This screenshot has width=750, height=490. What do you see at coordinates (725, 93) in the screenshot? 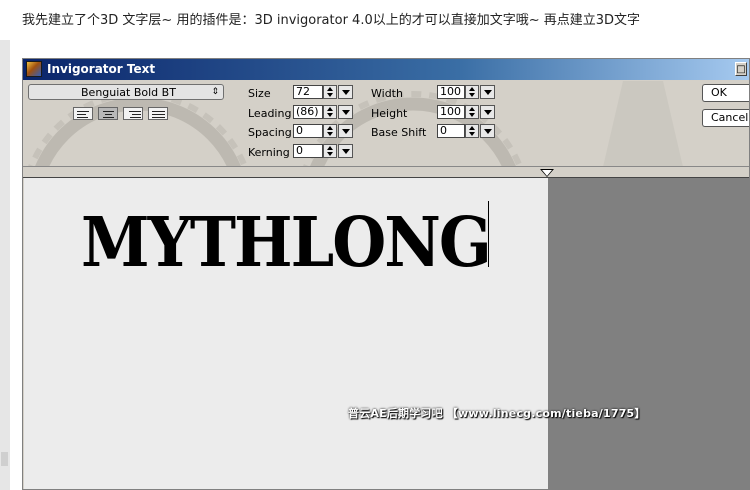
I see `ok-button: OK` at bounding box center [725, 93].